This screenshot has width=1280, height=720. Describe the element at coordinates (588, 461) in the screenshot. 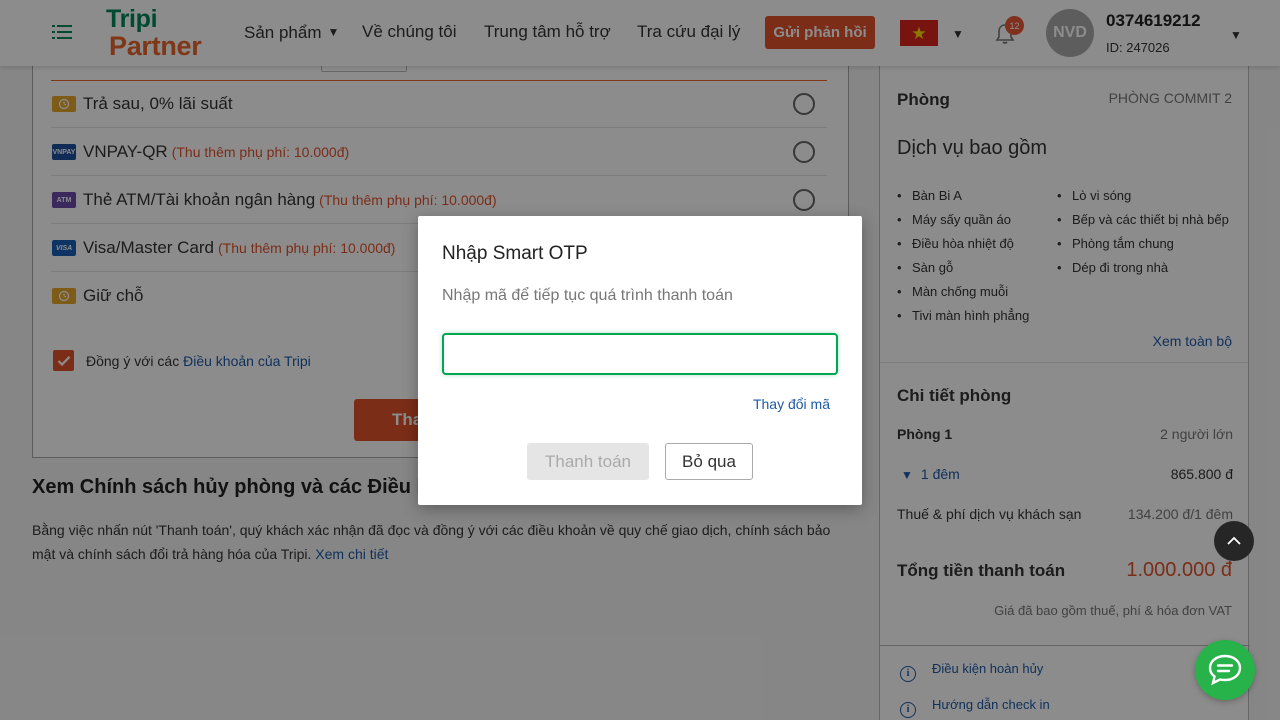

I see `pay-button: Thanh toán` at that location.